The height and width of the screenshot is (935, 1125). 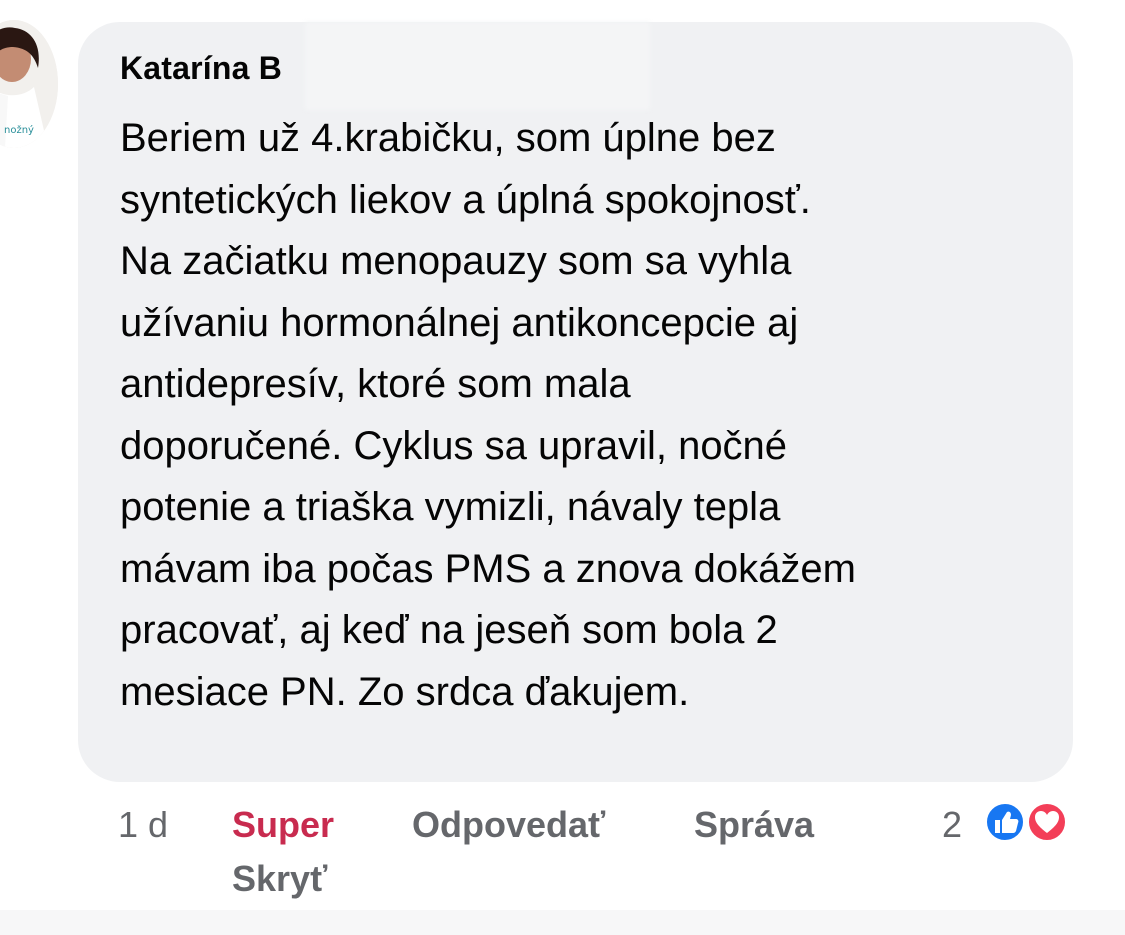 I want to click on comment-author: Katarína B, so click(x=201, y=68).